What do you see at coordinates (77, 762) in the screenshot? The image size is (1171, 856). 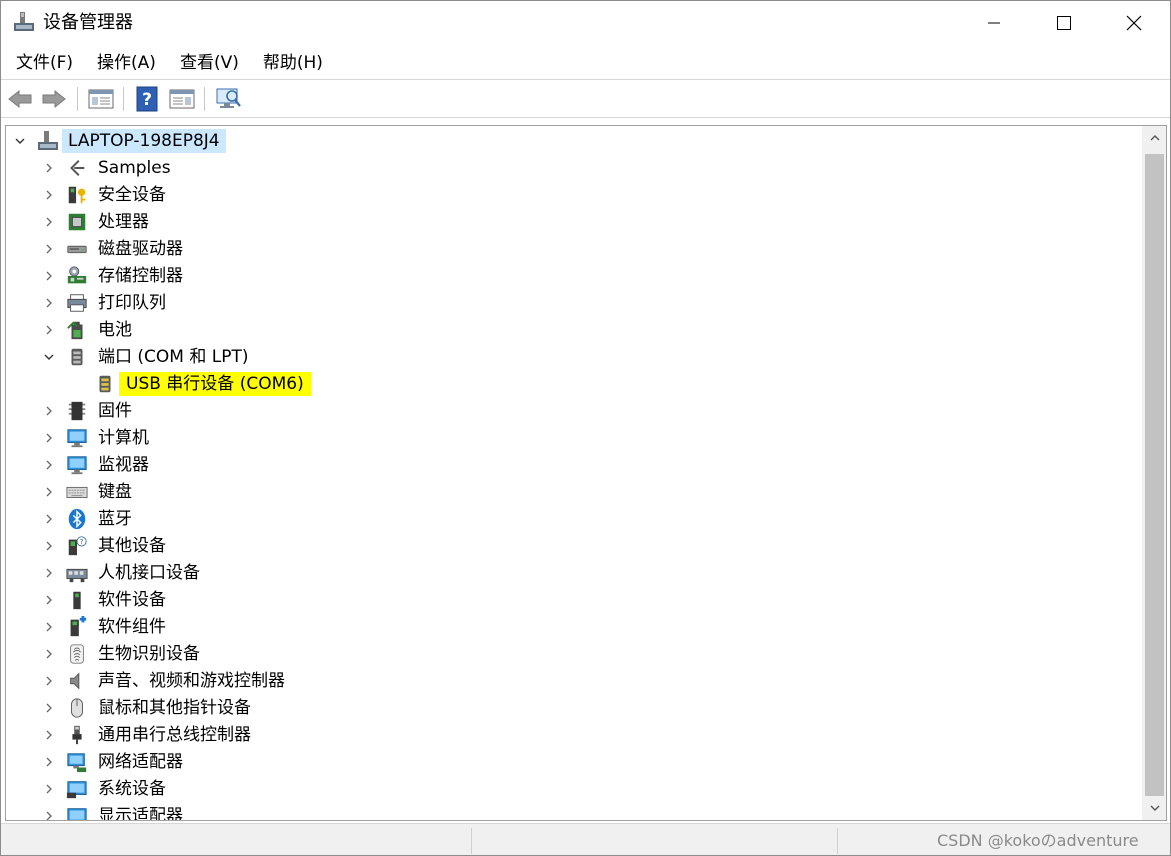 I see `network-adapter-icon` at bounding box center [77, 762].